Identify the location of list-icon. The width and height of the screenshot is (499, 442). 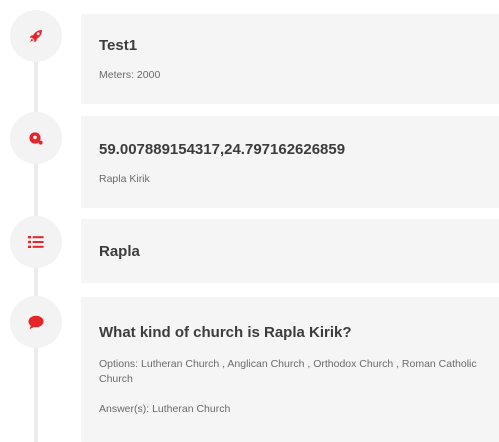
(36, 242).